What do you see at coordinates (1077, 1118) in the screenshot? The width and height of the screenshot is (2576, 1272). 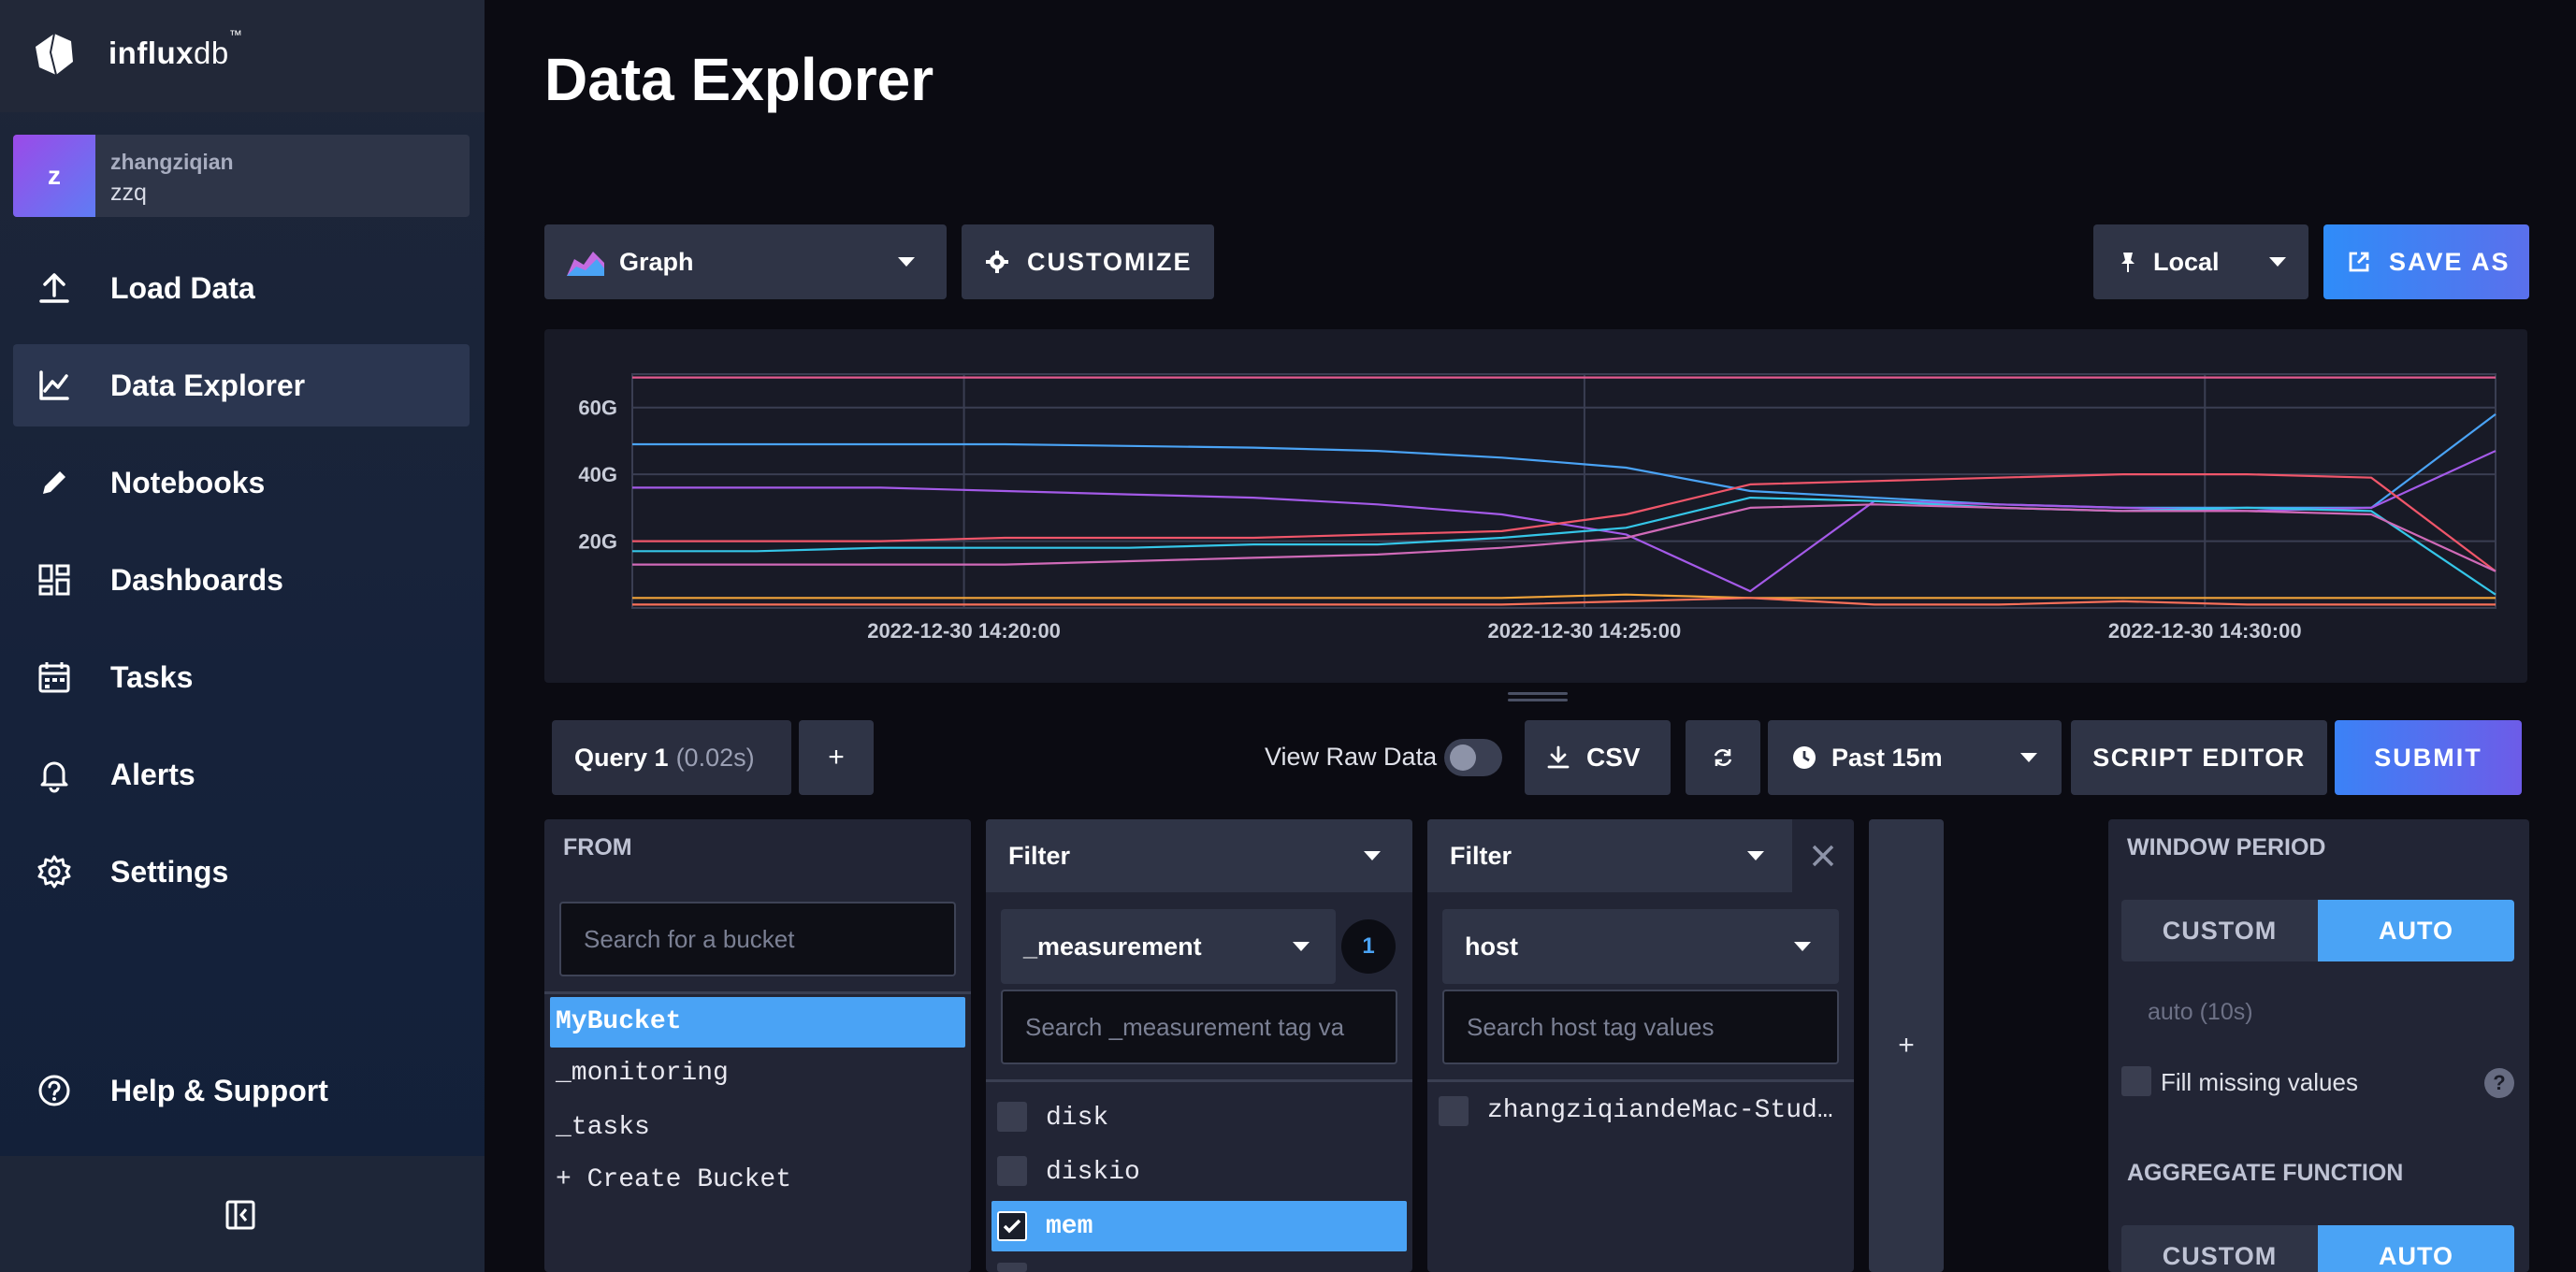 I see `tag-value-disk: disk` at bounding box center [1077, 1118].